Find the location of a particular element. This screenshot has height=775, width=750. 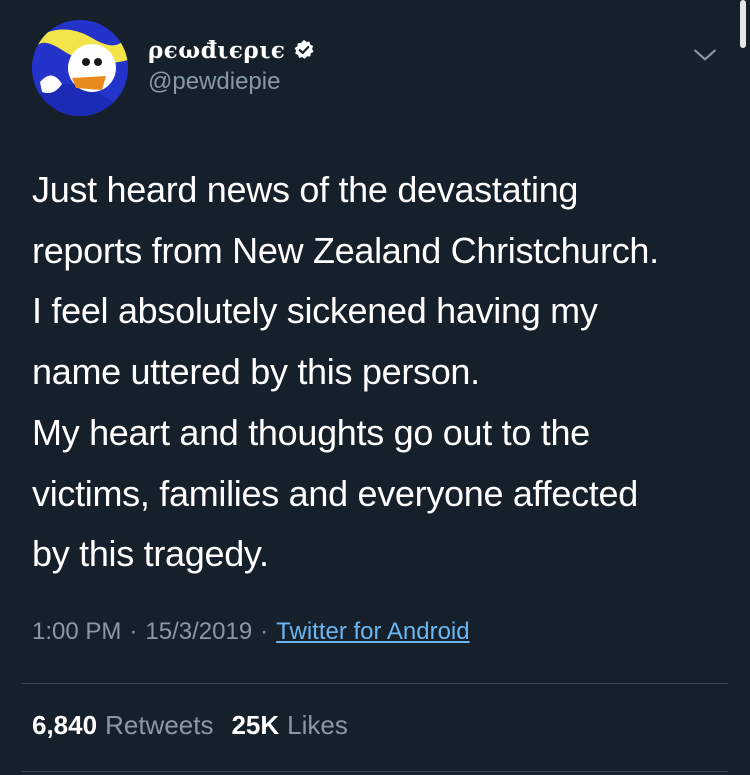

retweets-count: 6,840 is located at coordinates (65, 725).